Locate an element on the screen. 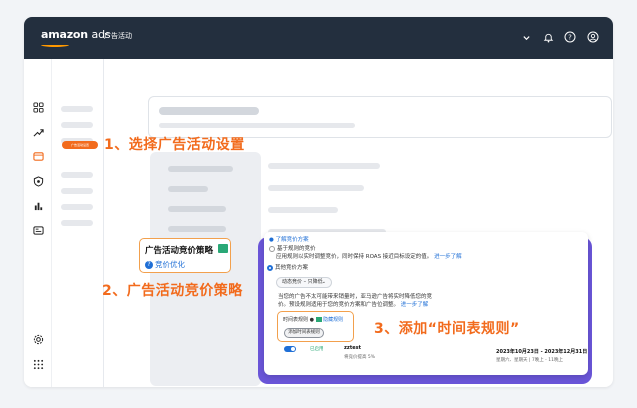 The width and height of the screenshot is (637, 408). radio-other-bidding is located at coordinates (270, 267).